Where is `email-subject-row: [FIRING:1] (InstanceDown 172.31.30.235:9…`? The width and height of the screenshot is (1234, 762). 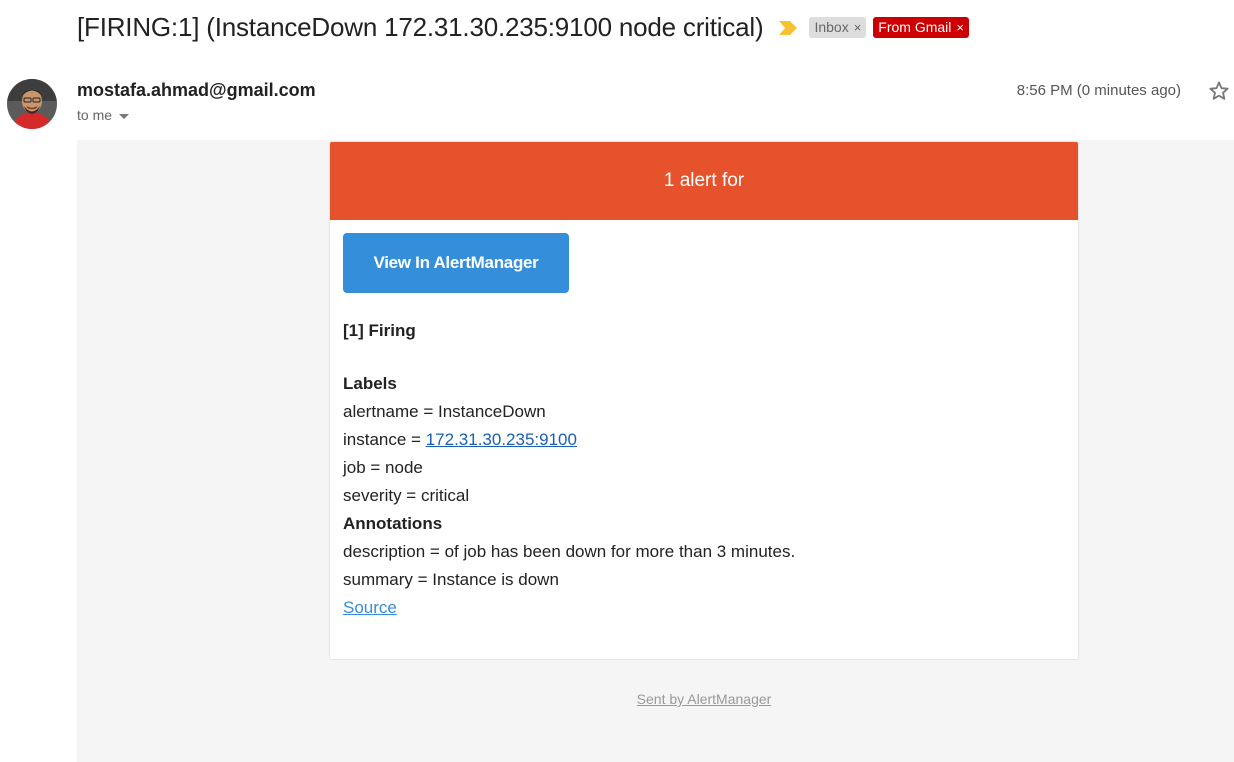
email-subject-row: [FIRING:1] (InstanceDown 172.31.30.235:9… is located at coordinates (523, 27).